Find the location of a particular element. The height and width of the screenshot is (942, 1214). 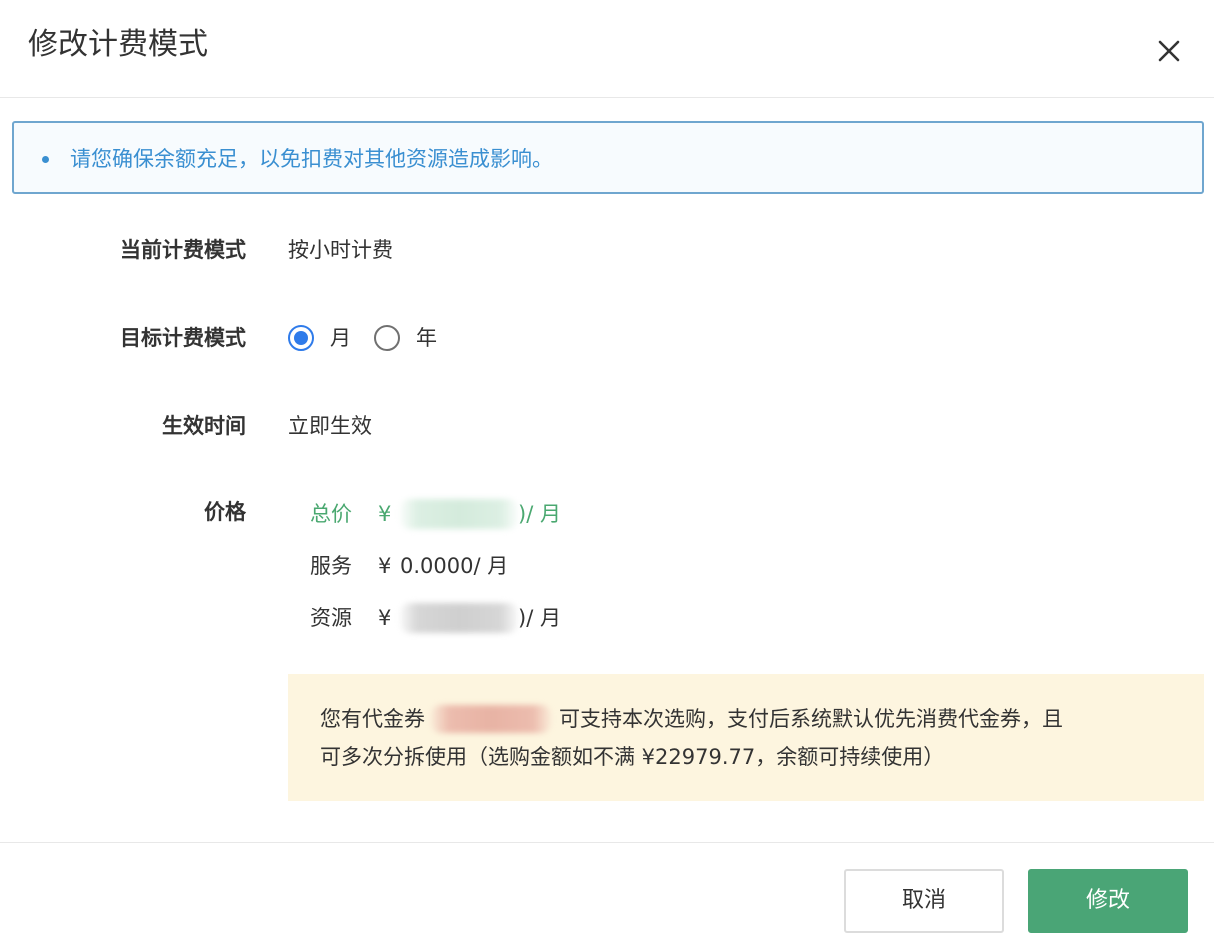

current-mode-label: 当前计费模式 is located at coordinates (183, 250).